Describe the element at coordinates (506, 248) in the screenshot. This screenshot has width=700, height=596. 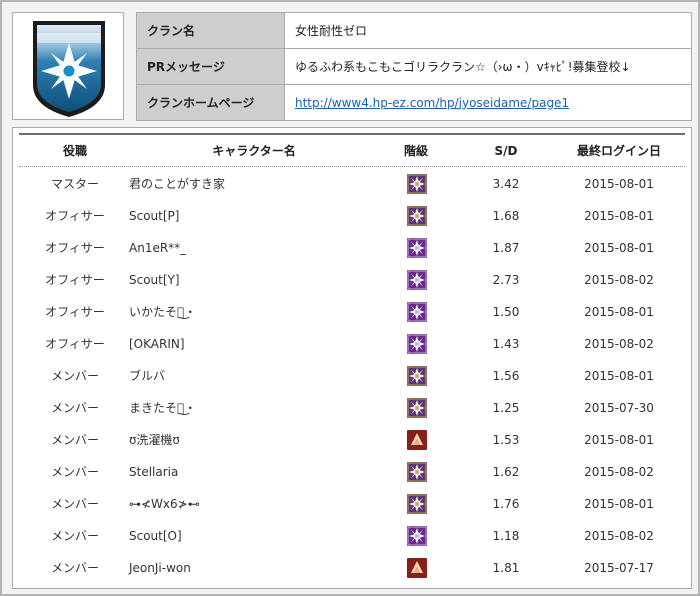
I see `member-sd: 1.87` at that location.